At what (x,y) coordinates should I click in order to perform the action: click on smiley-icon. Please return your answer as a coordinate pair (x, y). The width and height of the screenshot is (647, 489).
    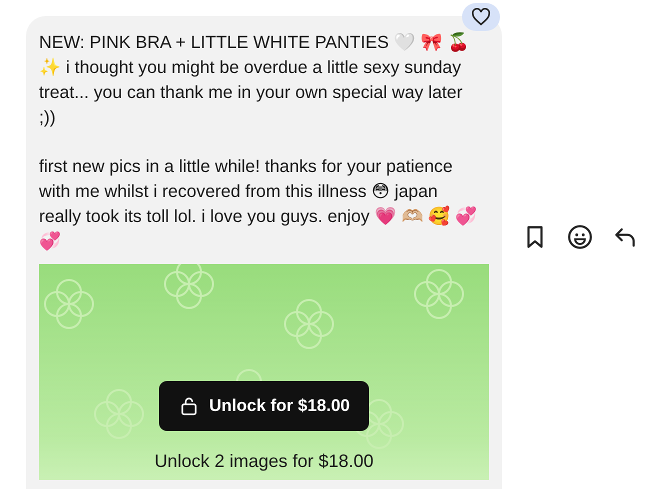
    Looking at the image, I should click on (580, 237).